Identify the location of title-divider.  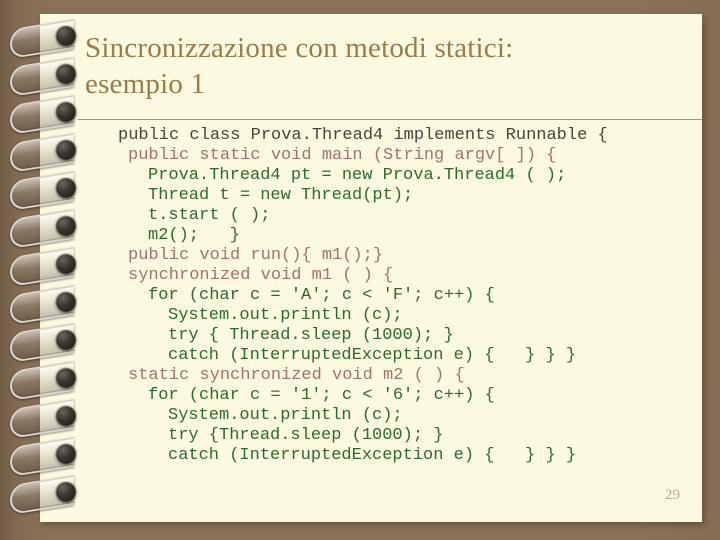
(390, 119).